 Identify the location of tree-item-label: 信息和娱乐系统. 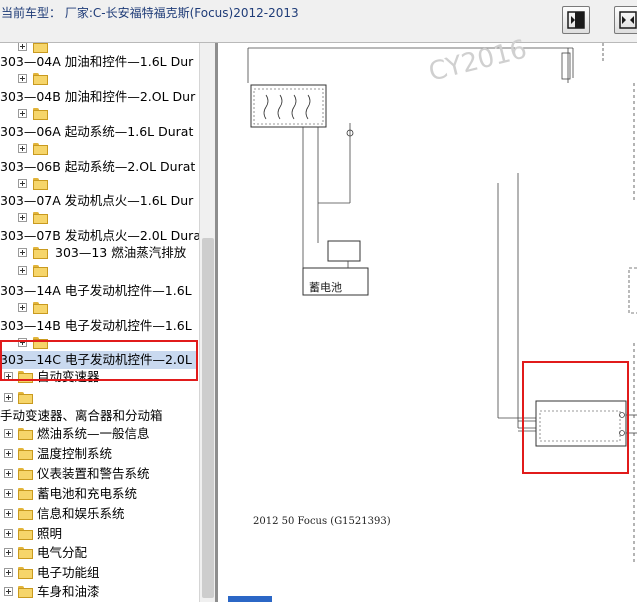
(81, 513).